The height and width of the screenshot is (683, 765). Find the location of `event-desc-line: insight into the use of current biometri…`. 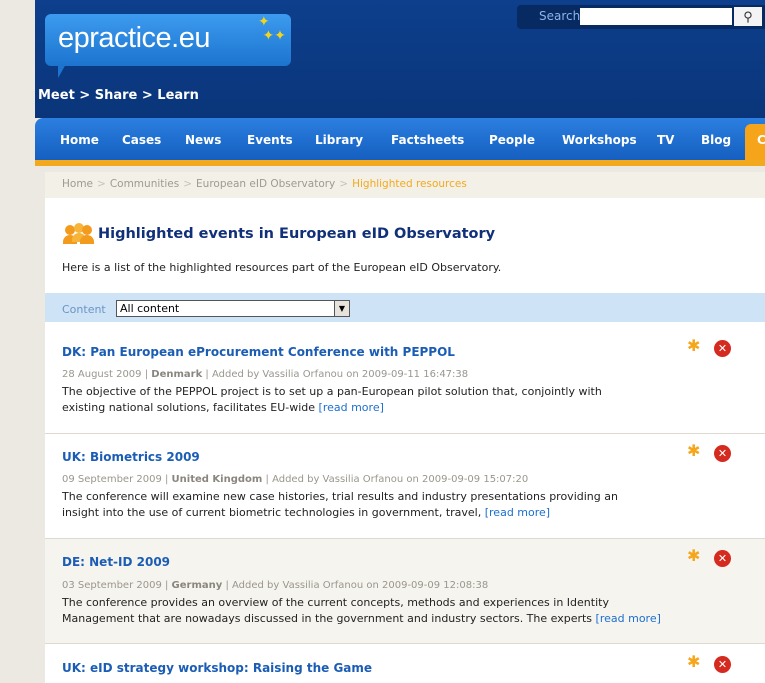

event-desc-line: insight into the use of current biometri… is located at coordinates (272, 512).